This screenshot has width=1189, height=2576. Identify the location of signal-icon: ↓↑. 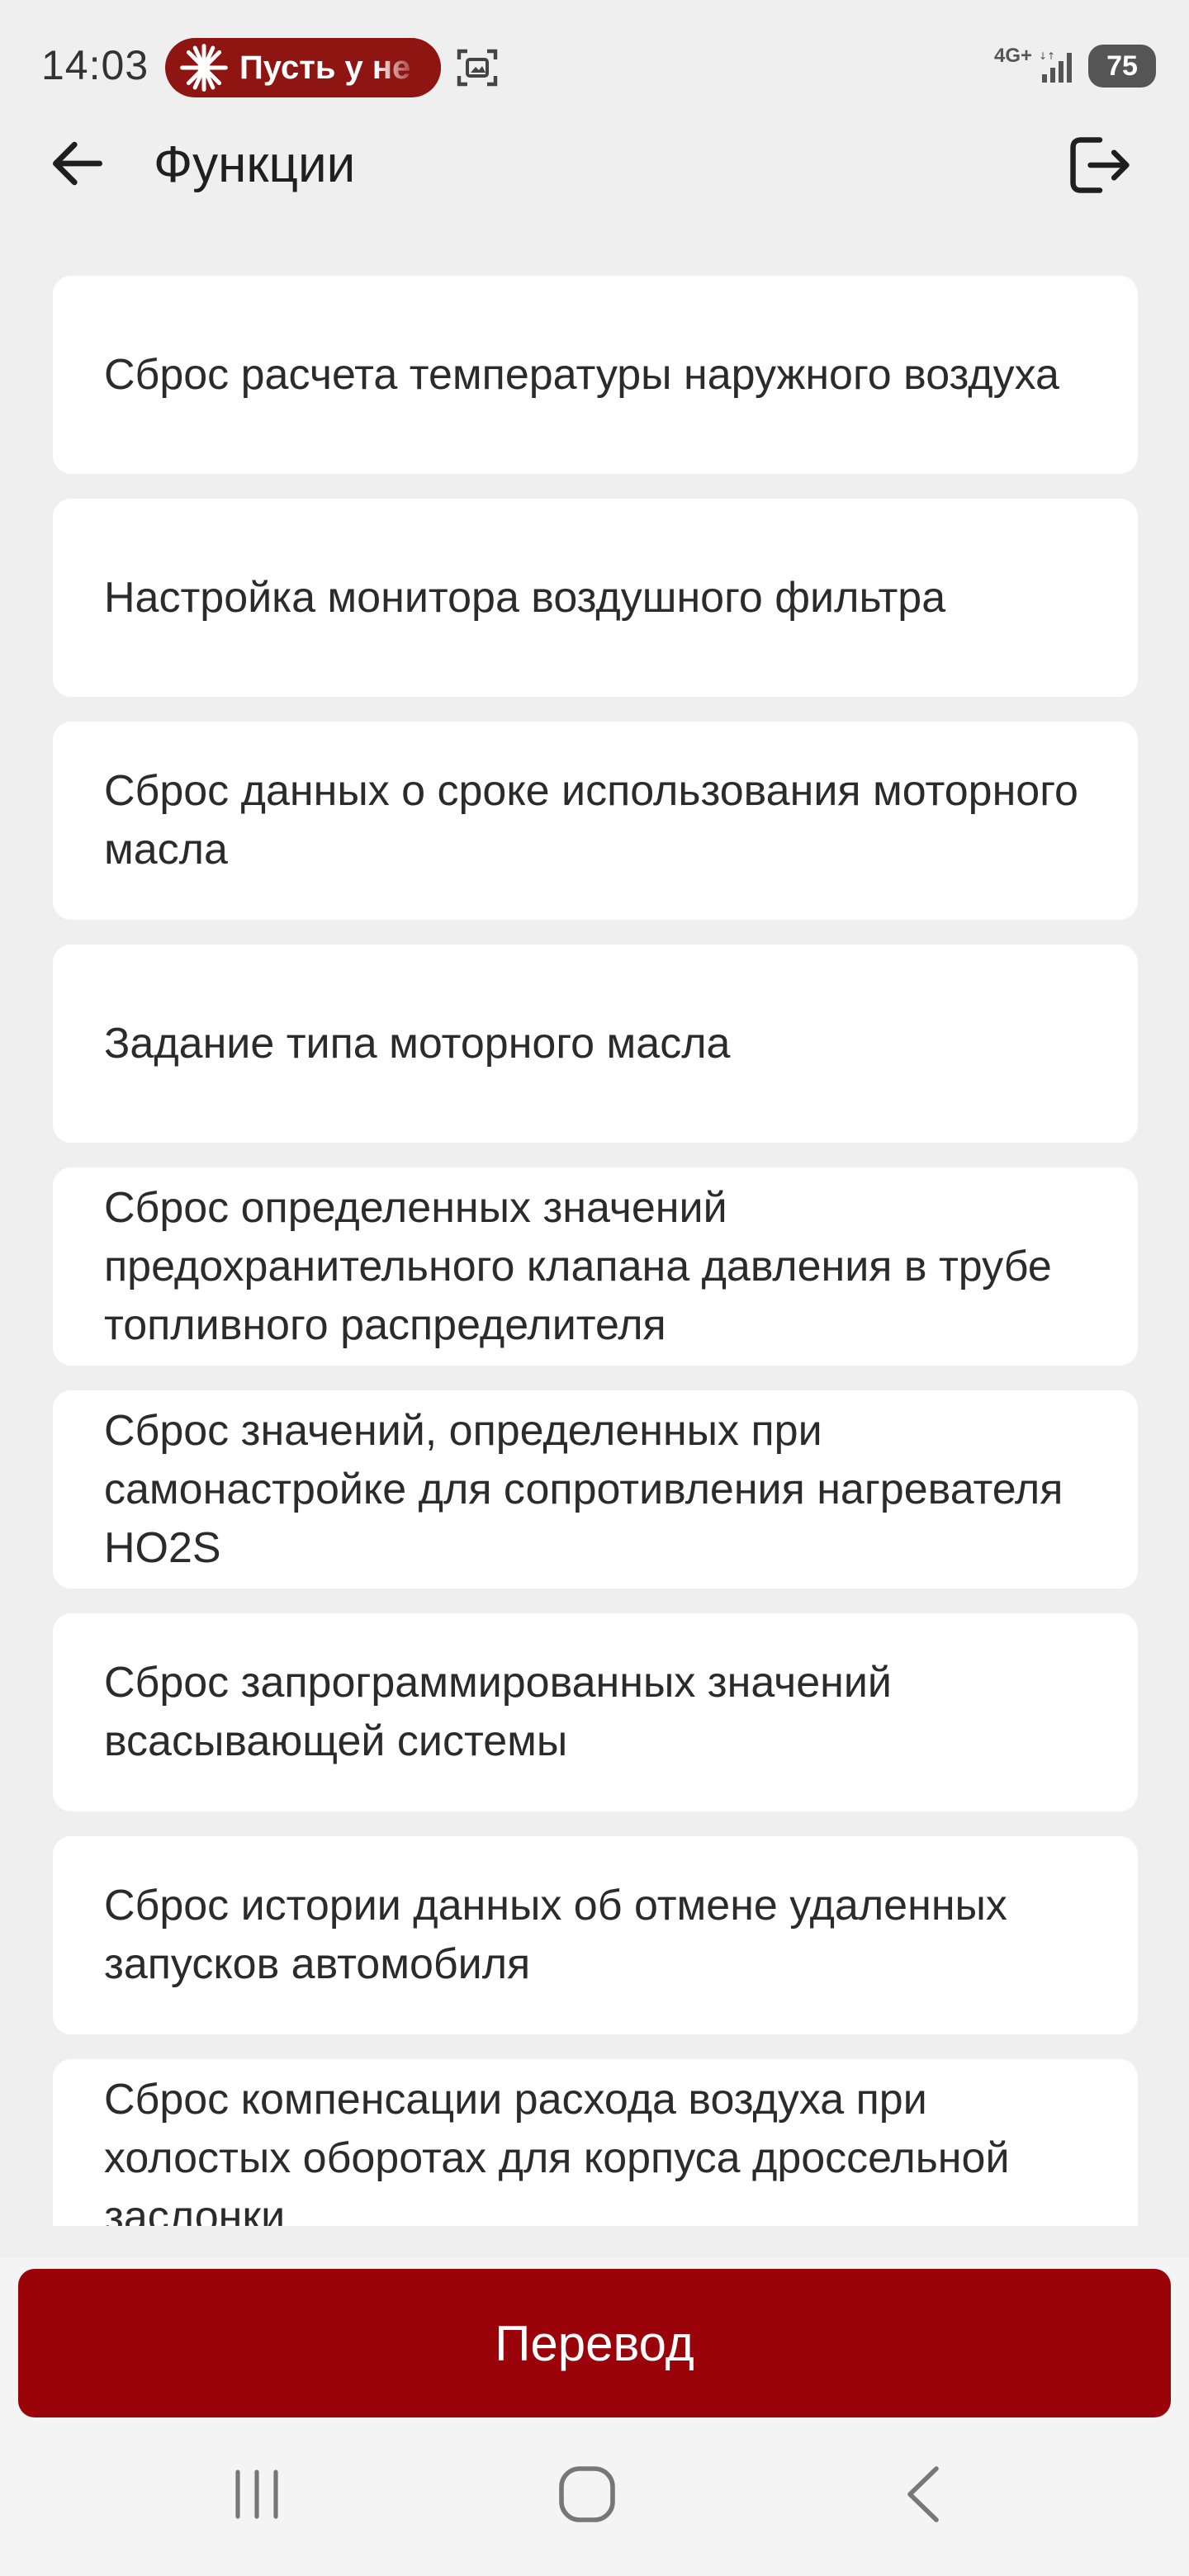
(1055, 66).